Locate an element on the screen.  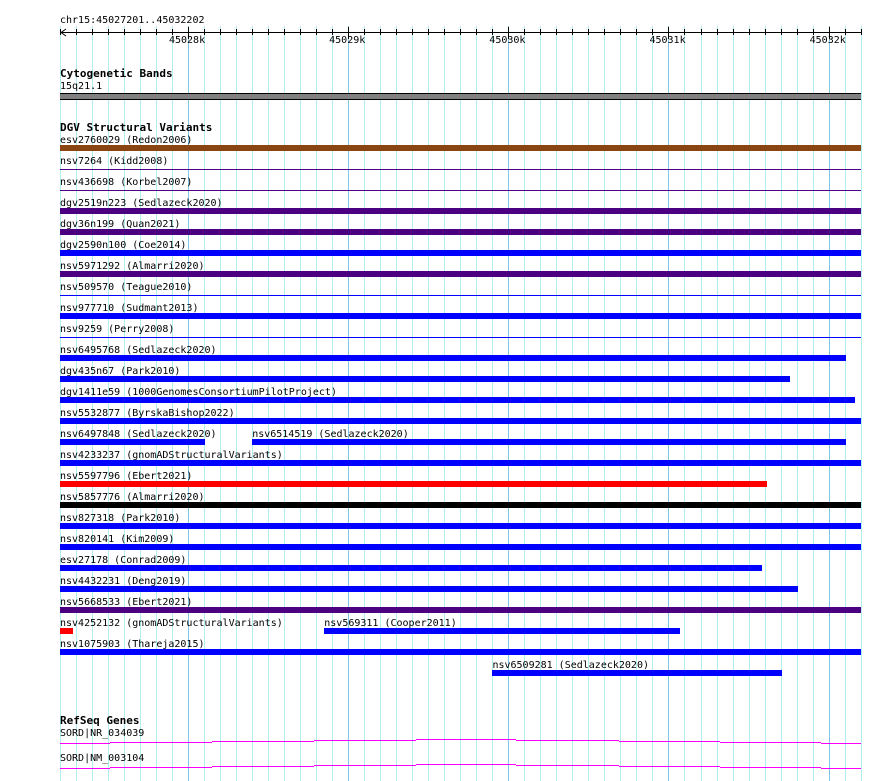
variant-label: nsv7264 (Kidd2008) is located at coordinates (114, 161).